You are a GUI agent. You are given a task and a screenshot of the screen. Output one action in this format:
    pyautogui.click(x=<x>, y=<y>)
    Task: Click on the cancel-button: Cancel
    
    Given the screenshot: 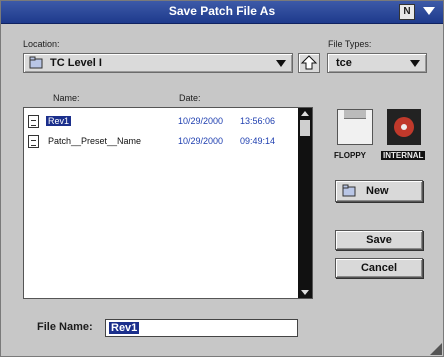 What is the action you would take?
    pyautogui.click(x=379, y=268)
    